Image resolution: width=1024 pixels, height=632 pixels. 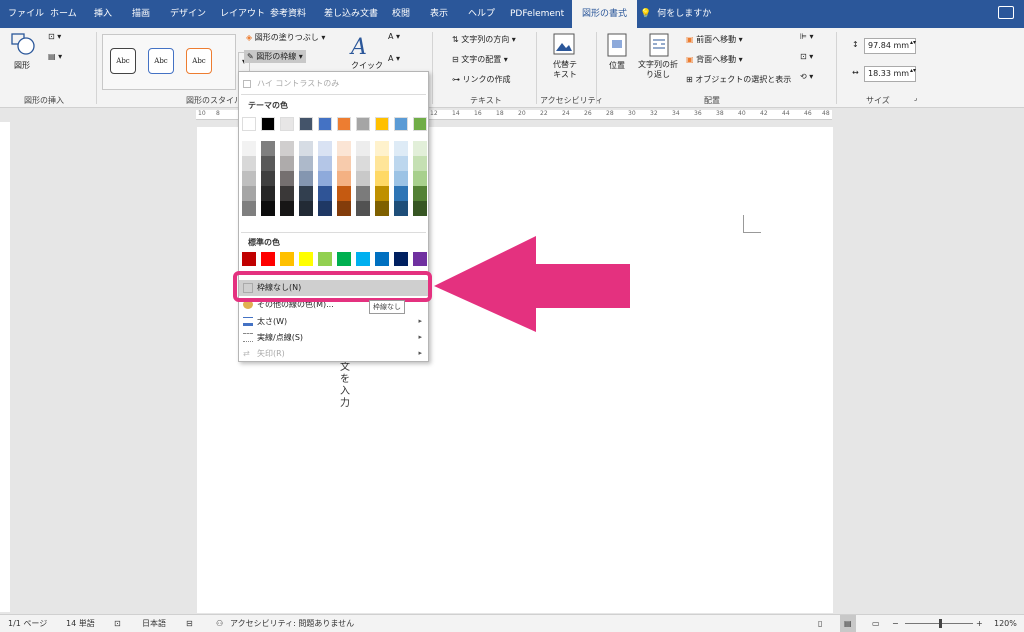 I want to click on shape-width-input: 18.33 mm, so click(x=890, y=74).